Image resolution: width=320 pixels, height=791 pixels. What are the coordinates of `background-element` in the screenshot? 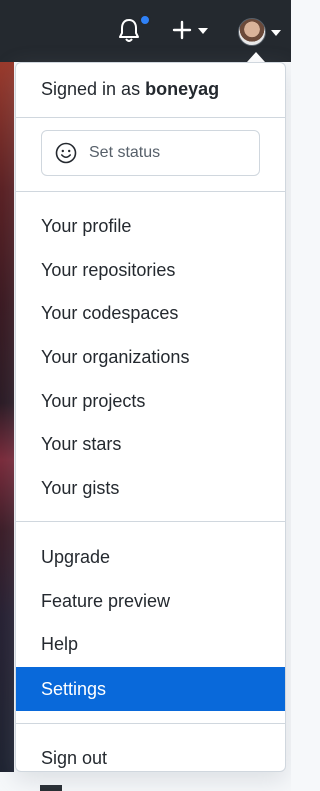 It's located at (51, 788).